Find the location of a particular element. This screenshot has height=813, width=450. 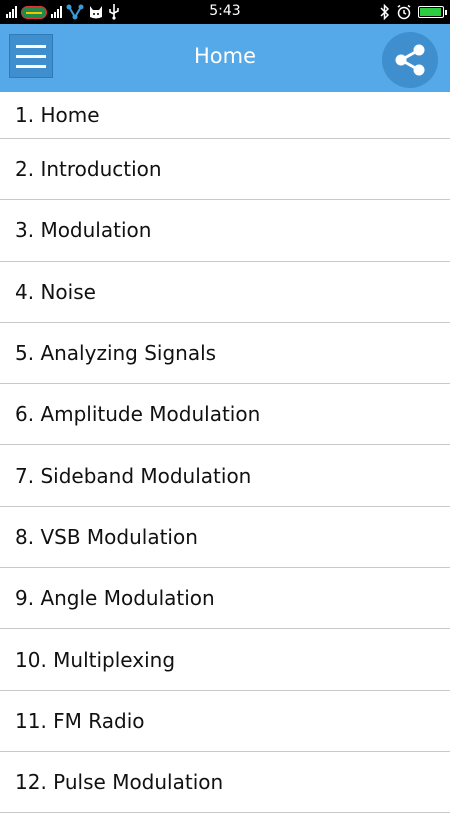

battery-icon is located at coordinates (432, 12).